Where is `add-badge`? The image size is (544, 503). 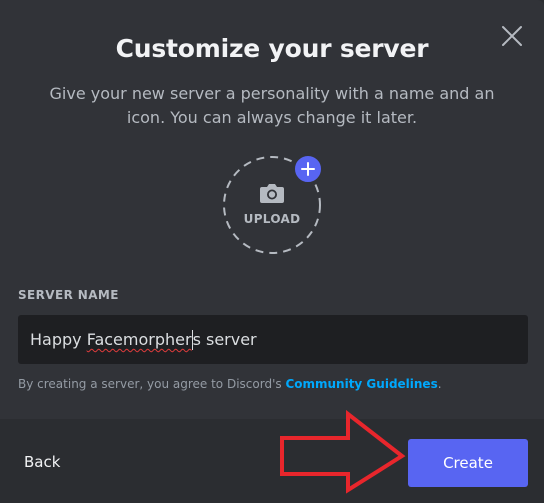 add-badge is located at coordinates (308, 169).